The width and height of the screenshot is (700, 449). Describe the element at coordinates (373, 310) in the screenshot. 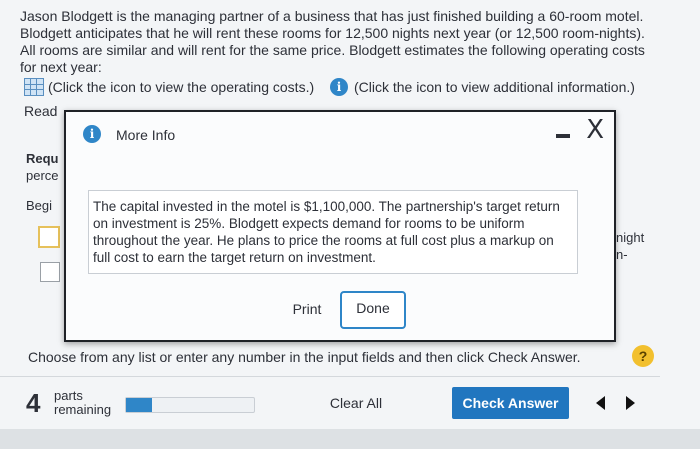

I see `done-button: Done` at that location.